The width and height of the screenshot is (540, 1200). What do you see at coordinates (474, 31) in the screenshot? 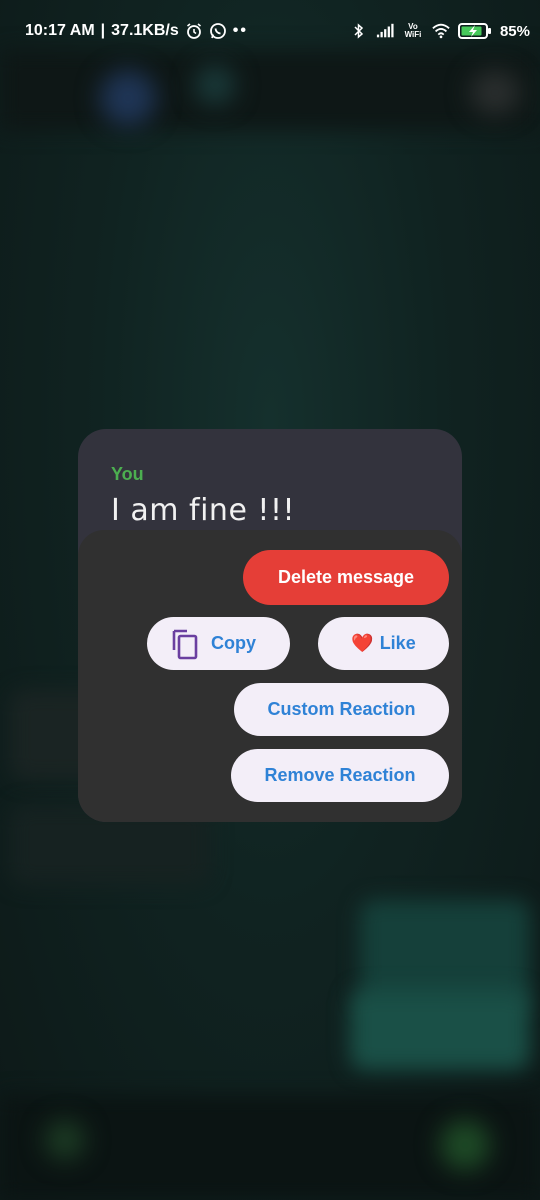
I see `battery-icon` at bounding box center [474, 31].